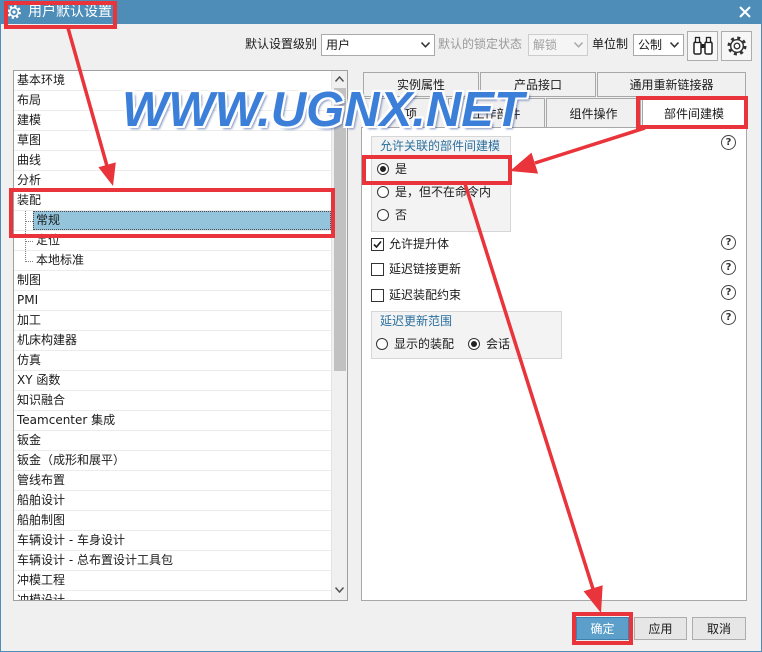 The width and height of the screenshot is (762, 652). Describe the element at coordinates (383, 192) in the screenshot. I see `radio-yes-not-in-command` at that location.